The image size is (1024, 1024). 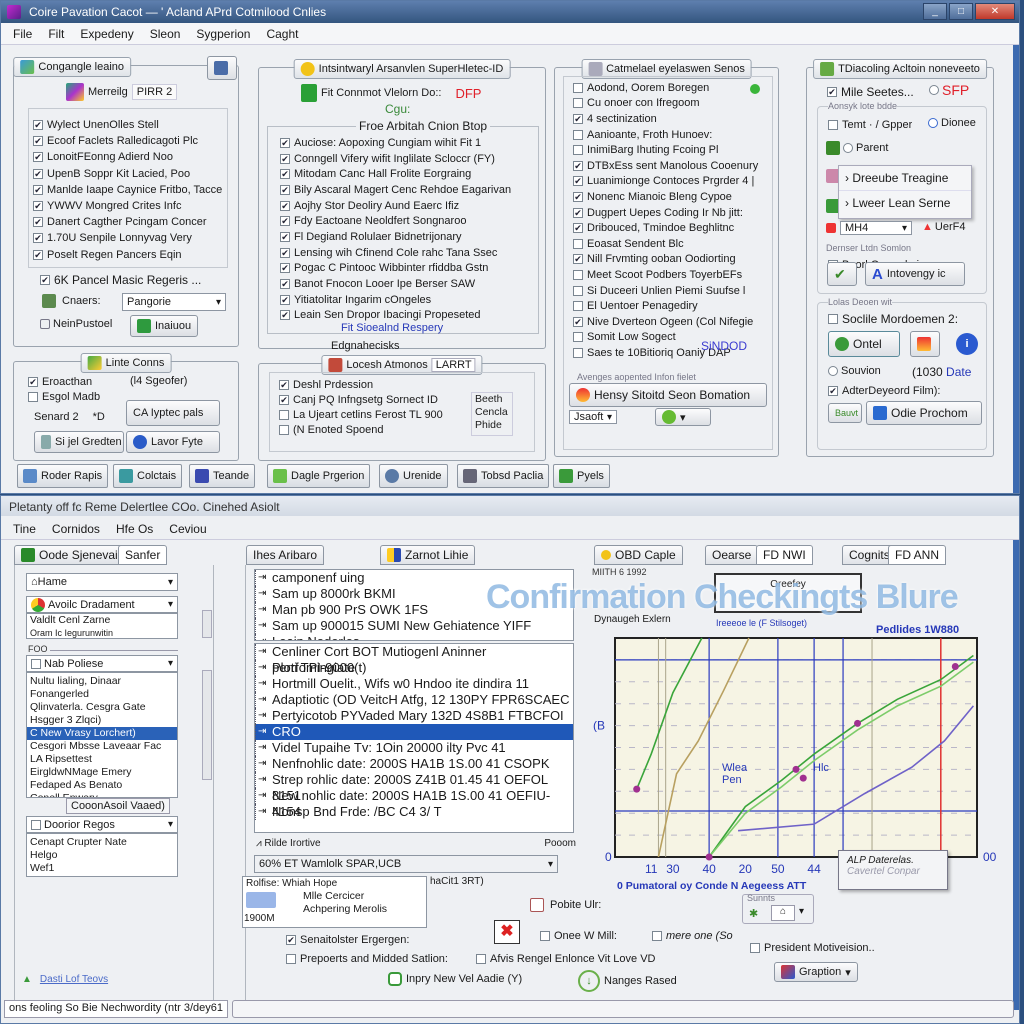 I want to click on window-scrollbar, so click(x=1016, y=269).